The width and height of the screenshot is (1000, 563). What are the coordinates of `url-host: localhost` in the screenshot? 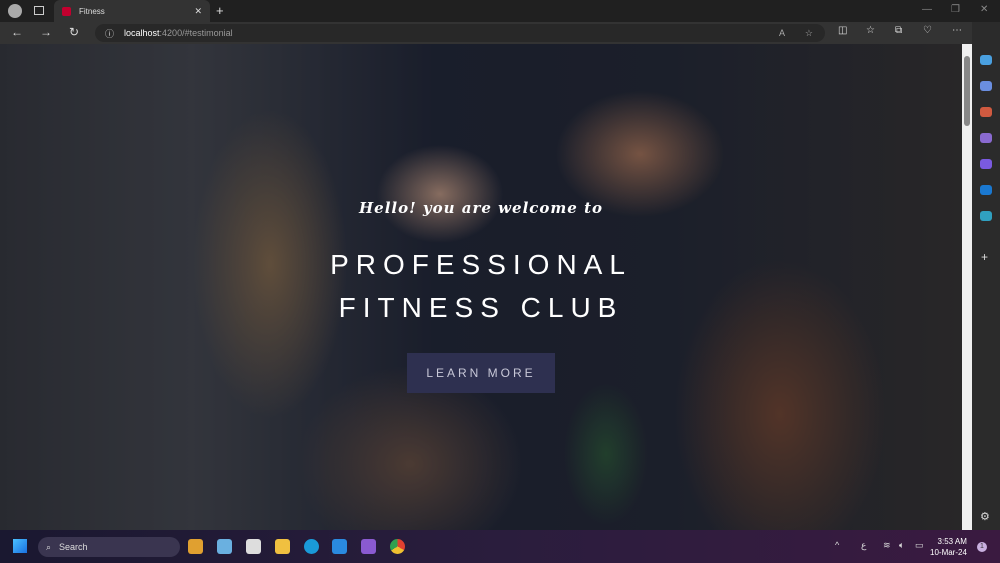 It's located at (142, 33).